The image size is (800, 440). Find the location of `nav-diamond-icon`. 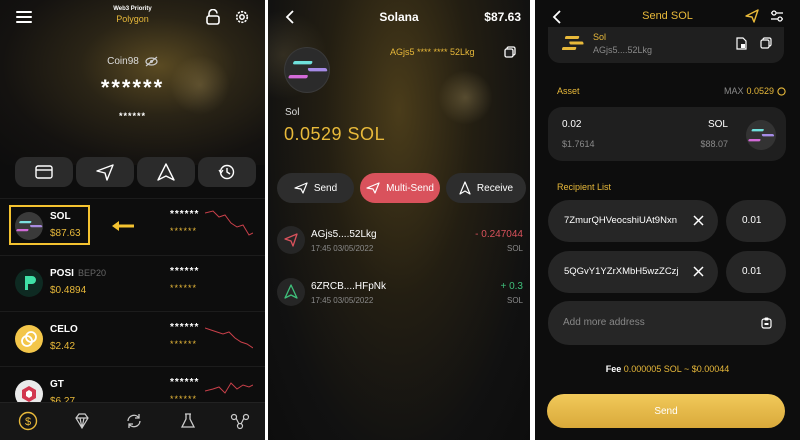

nav-diamond-icon is located at coordinates (82, 421).